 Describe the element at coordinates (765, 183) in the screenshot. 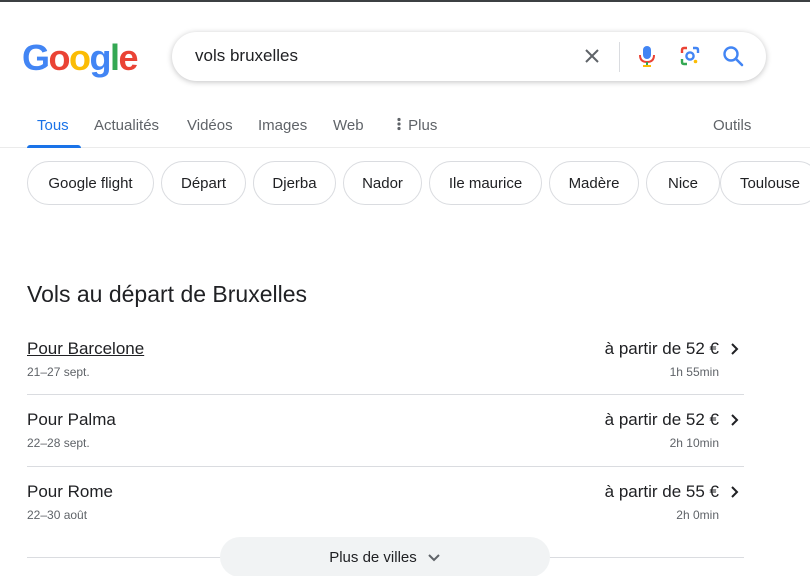

I see `chip-toulouse: Toulouse` at that location.